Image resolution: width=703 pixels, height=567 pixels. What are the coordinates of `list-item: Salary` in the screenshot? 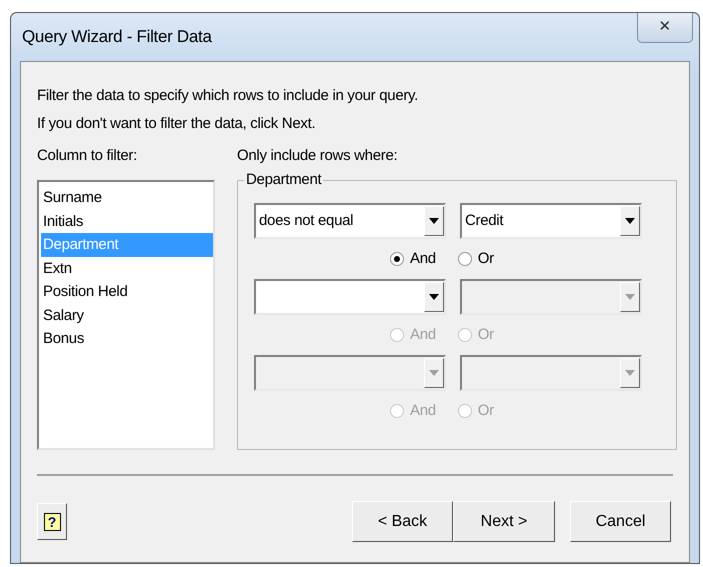 It's located at (127, 315).